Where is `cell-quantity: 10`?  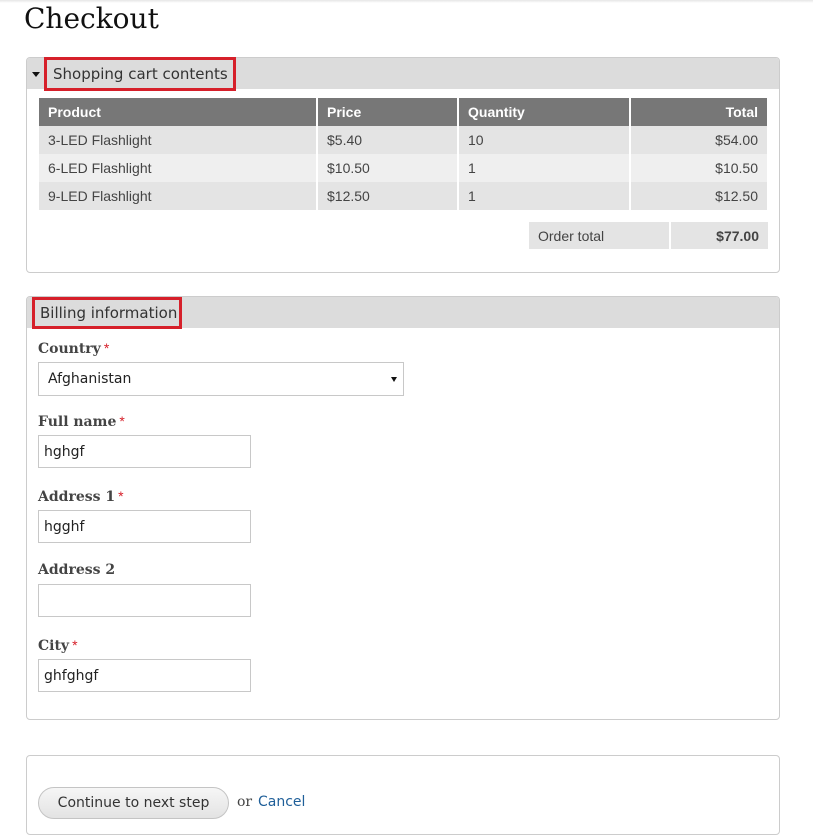
cell-quantity: 10 is located at coordinates (544, 140).